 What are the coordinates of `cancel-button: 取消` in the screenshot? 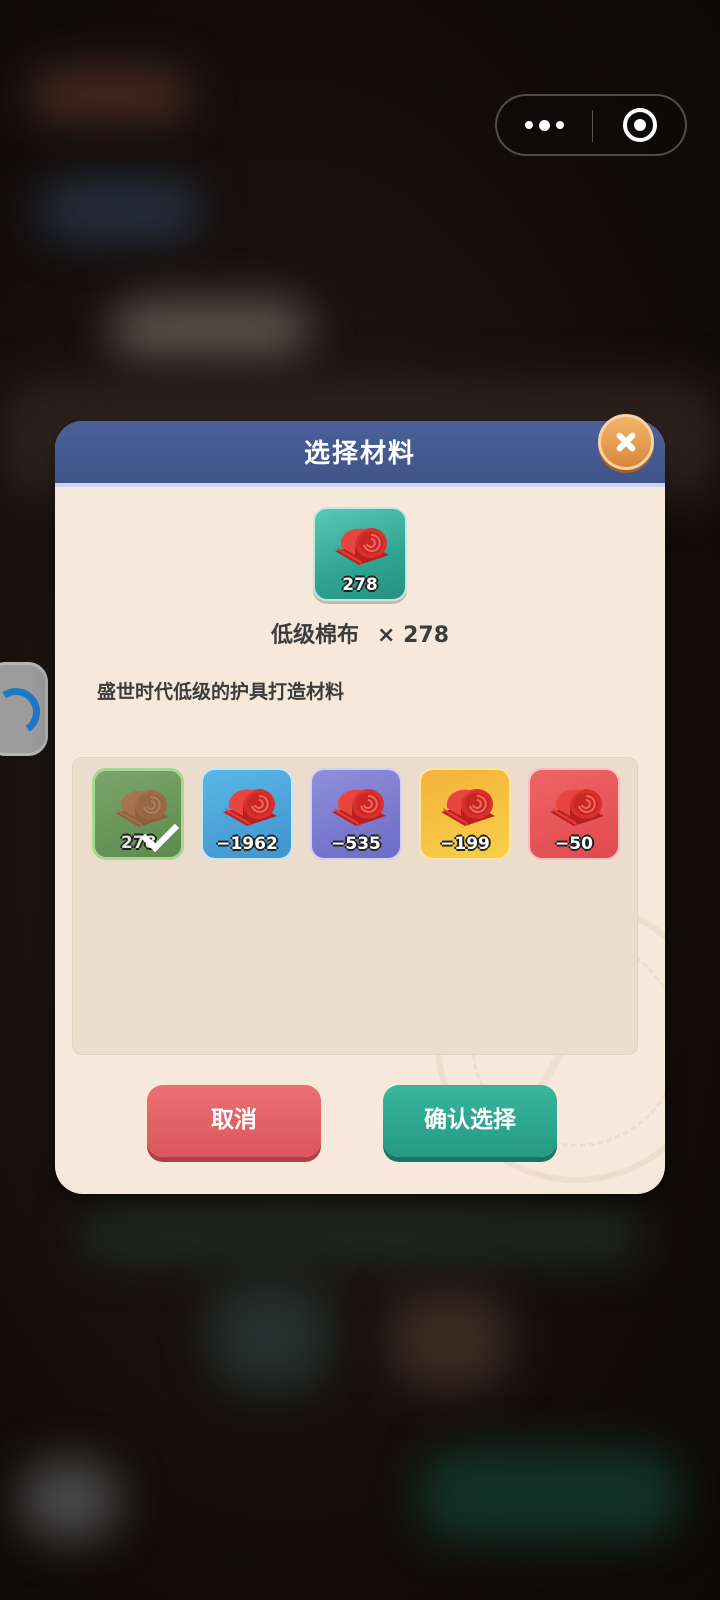 It's located at (234, 1121).